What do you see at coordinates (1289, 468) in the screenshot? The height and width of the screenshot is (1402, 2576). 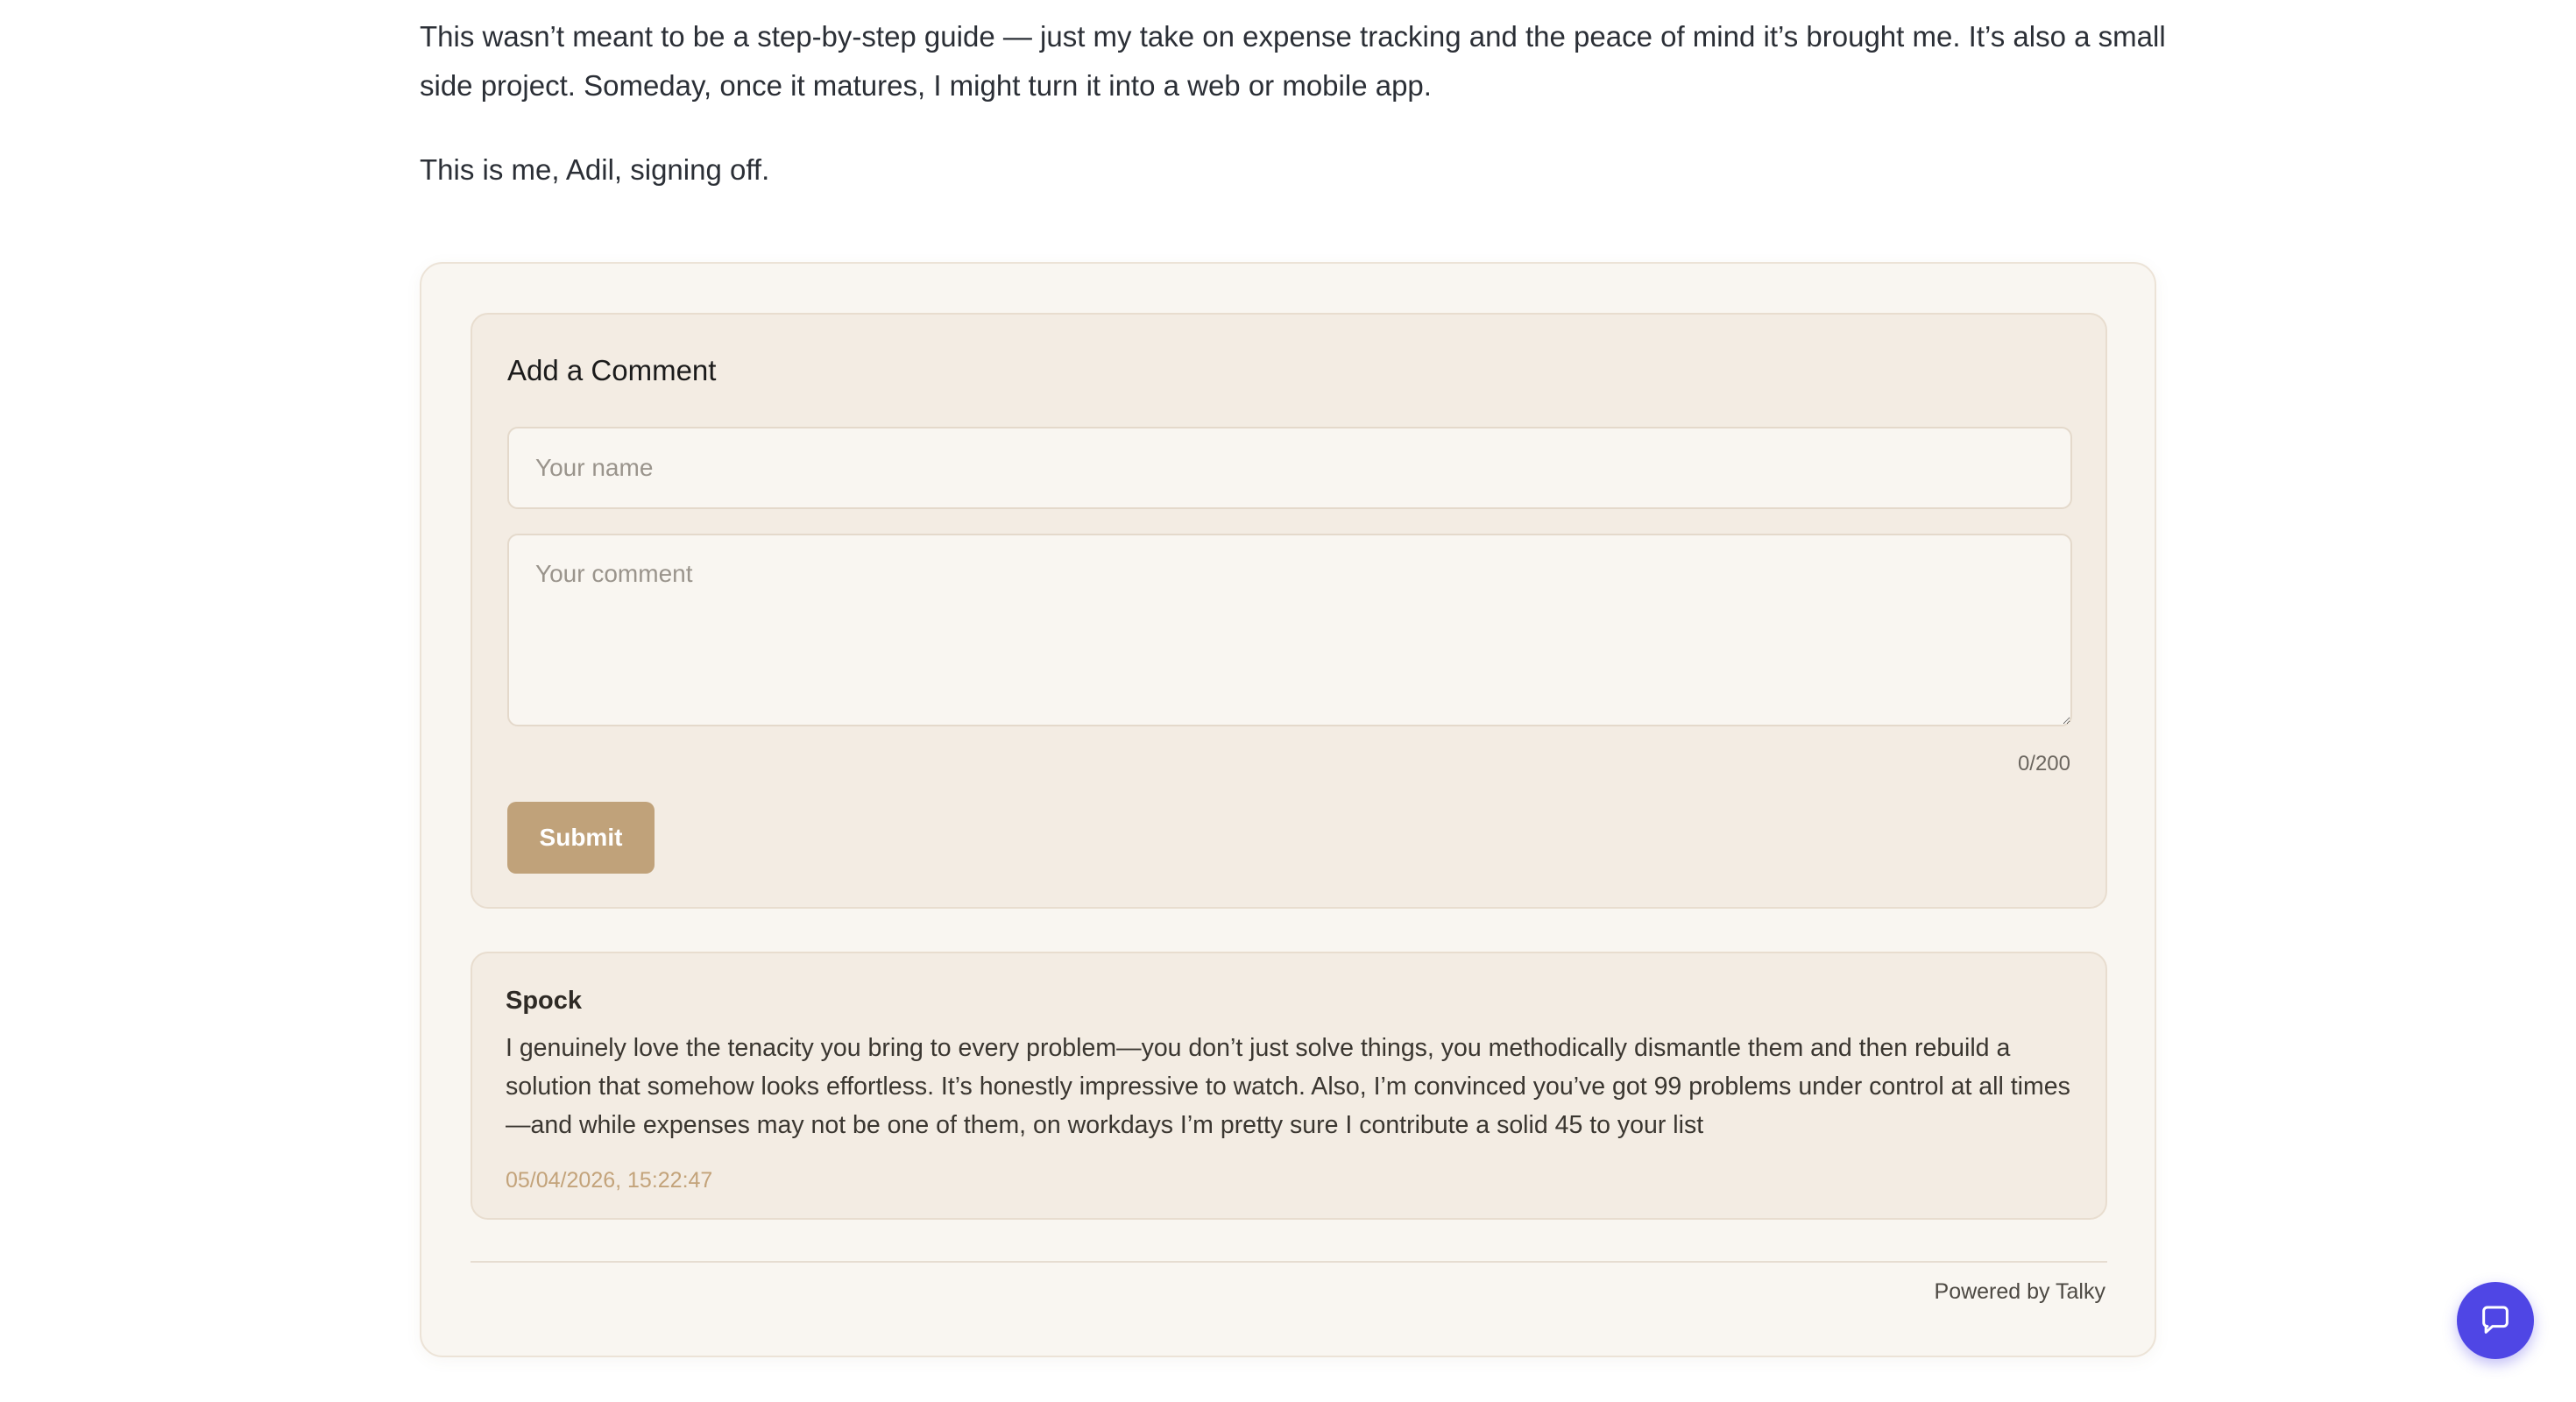 I see `name-input` at bounding box center [1289, 468].